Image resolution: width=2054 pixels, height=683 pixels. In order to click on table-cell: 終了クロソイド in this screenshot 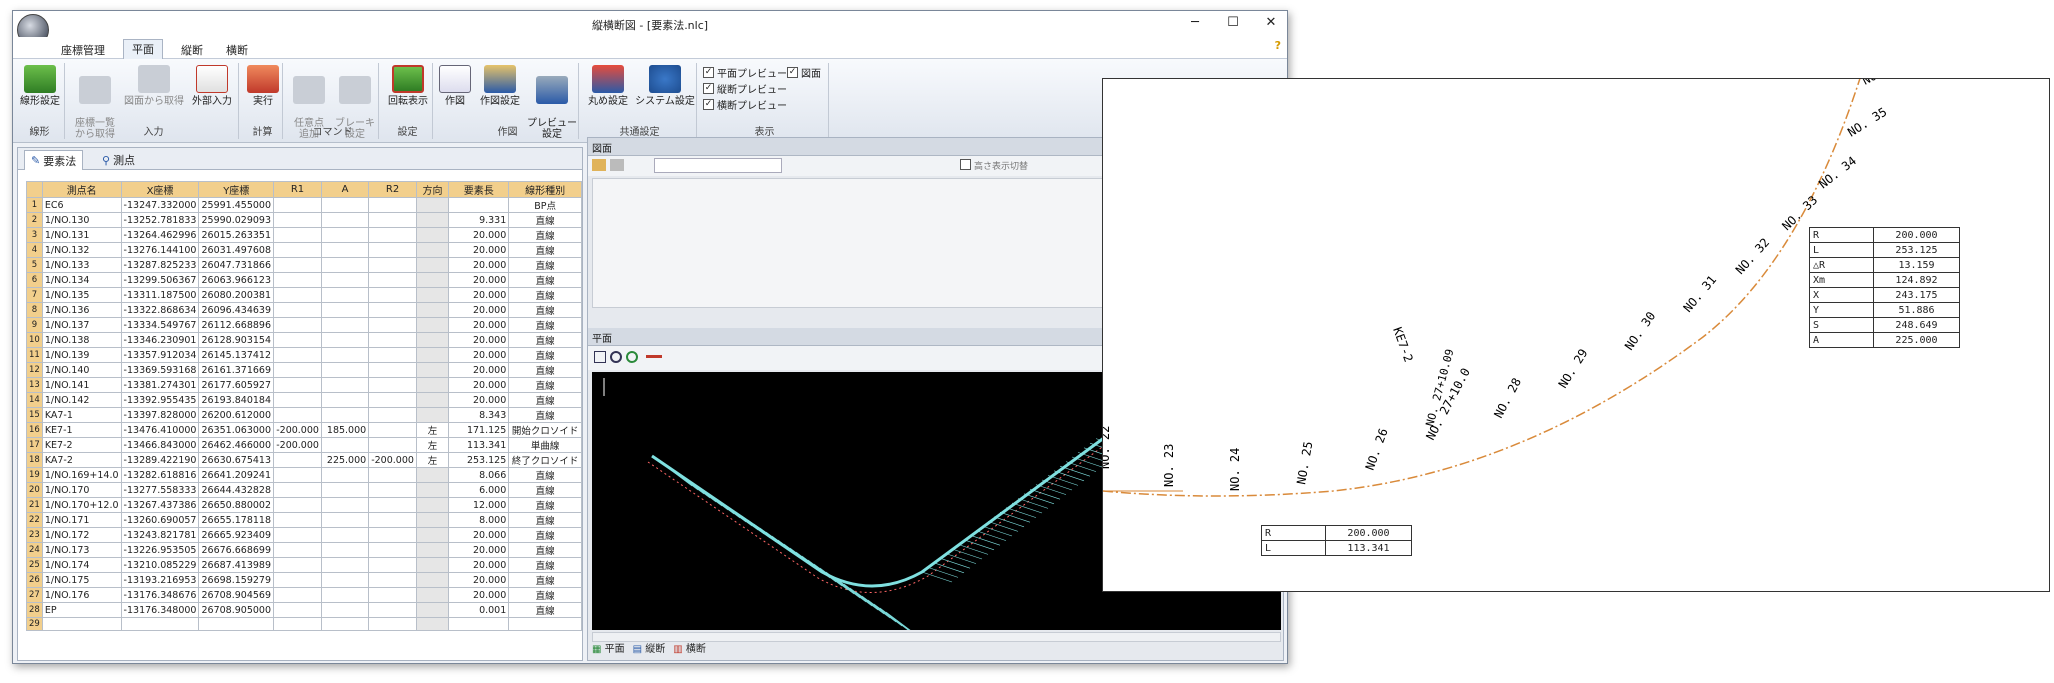, I will do `click(545, 460)`.